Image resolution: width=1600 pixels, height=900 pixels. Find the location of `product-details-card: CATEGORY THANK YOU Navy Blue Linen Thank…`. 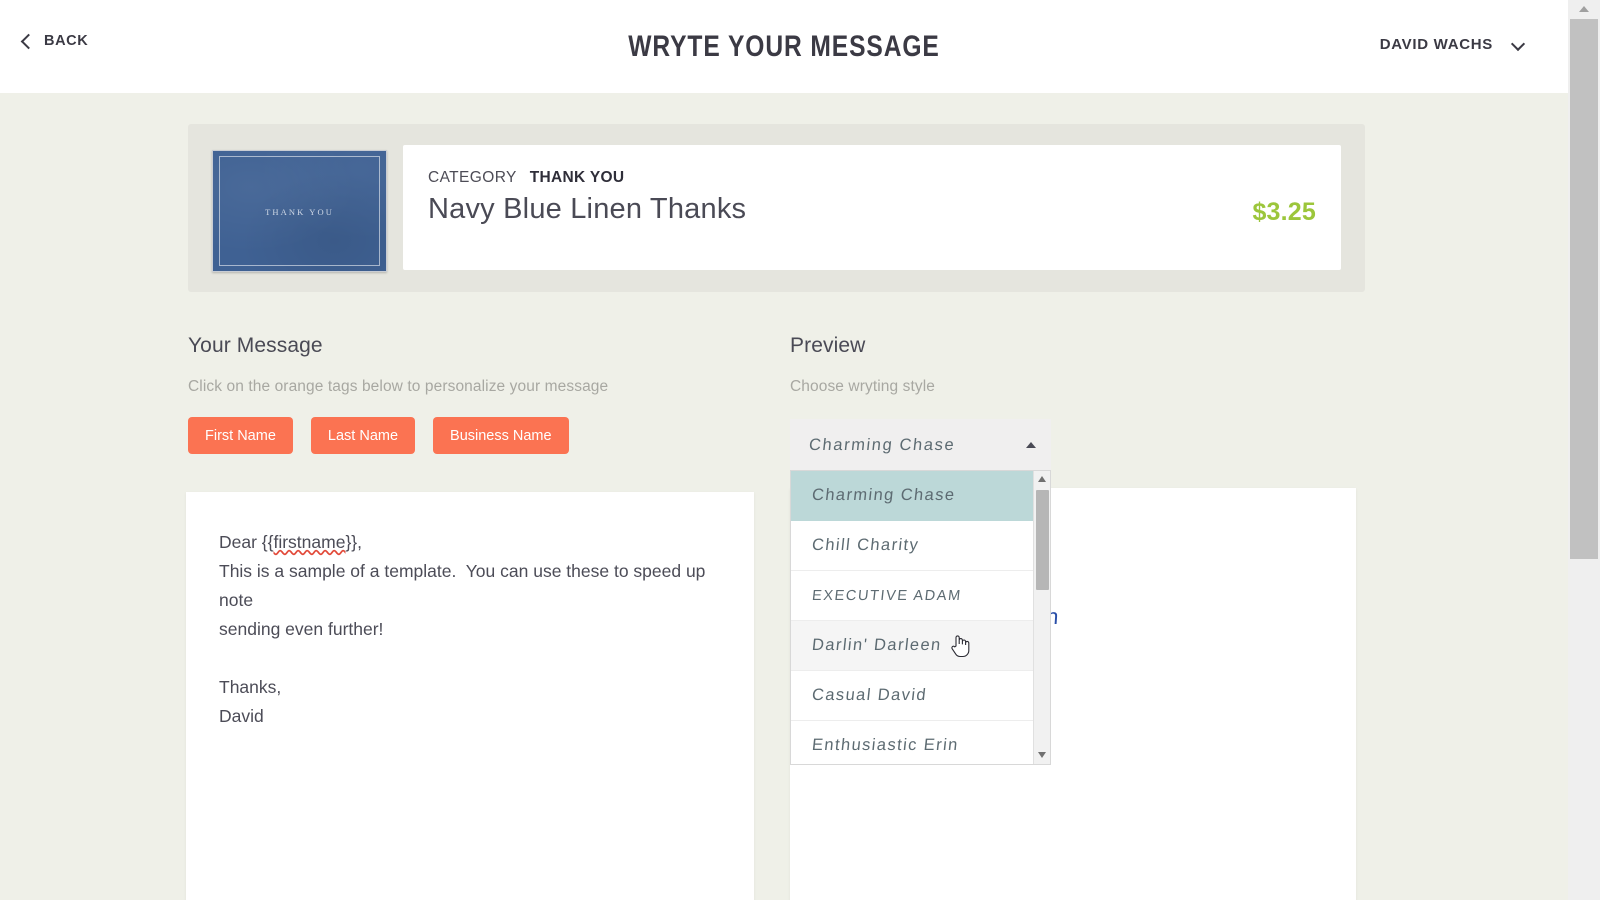

product-details-card: CATEGORY THANK YOU Navy Blue Linen Thank… is located at coordinates (872, 207).